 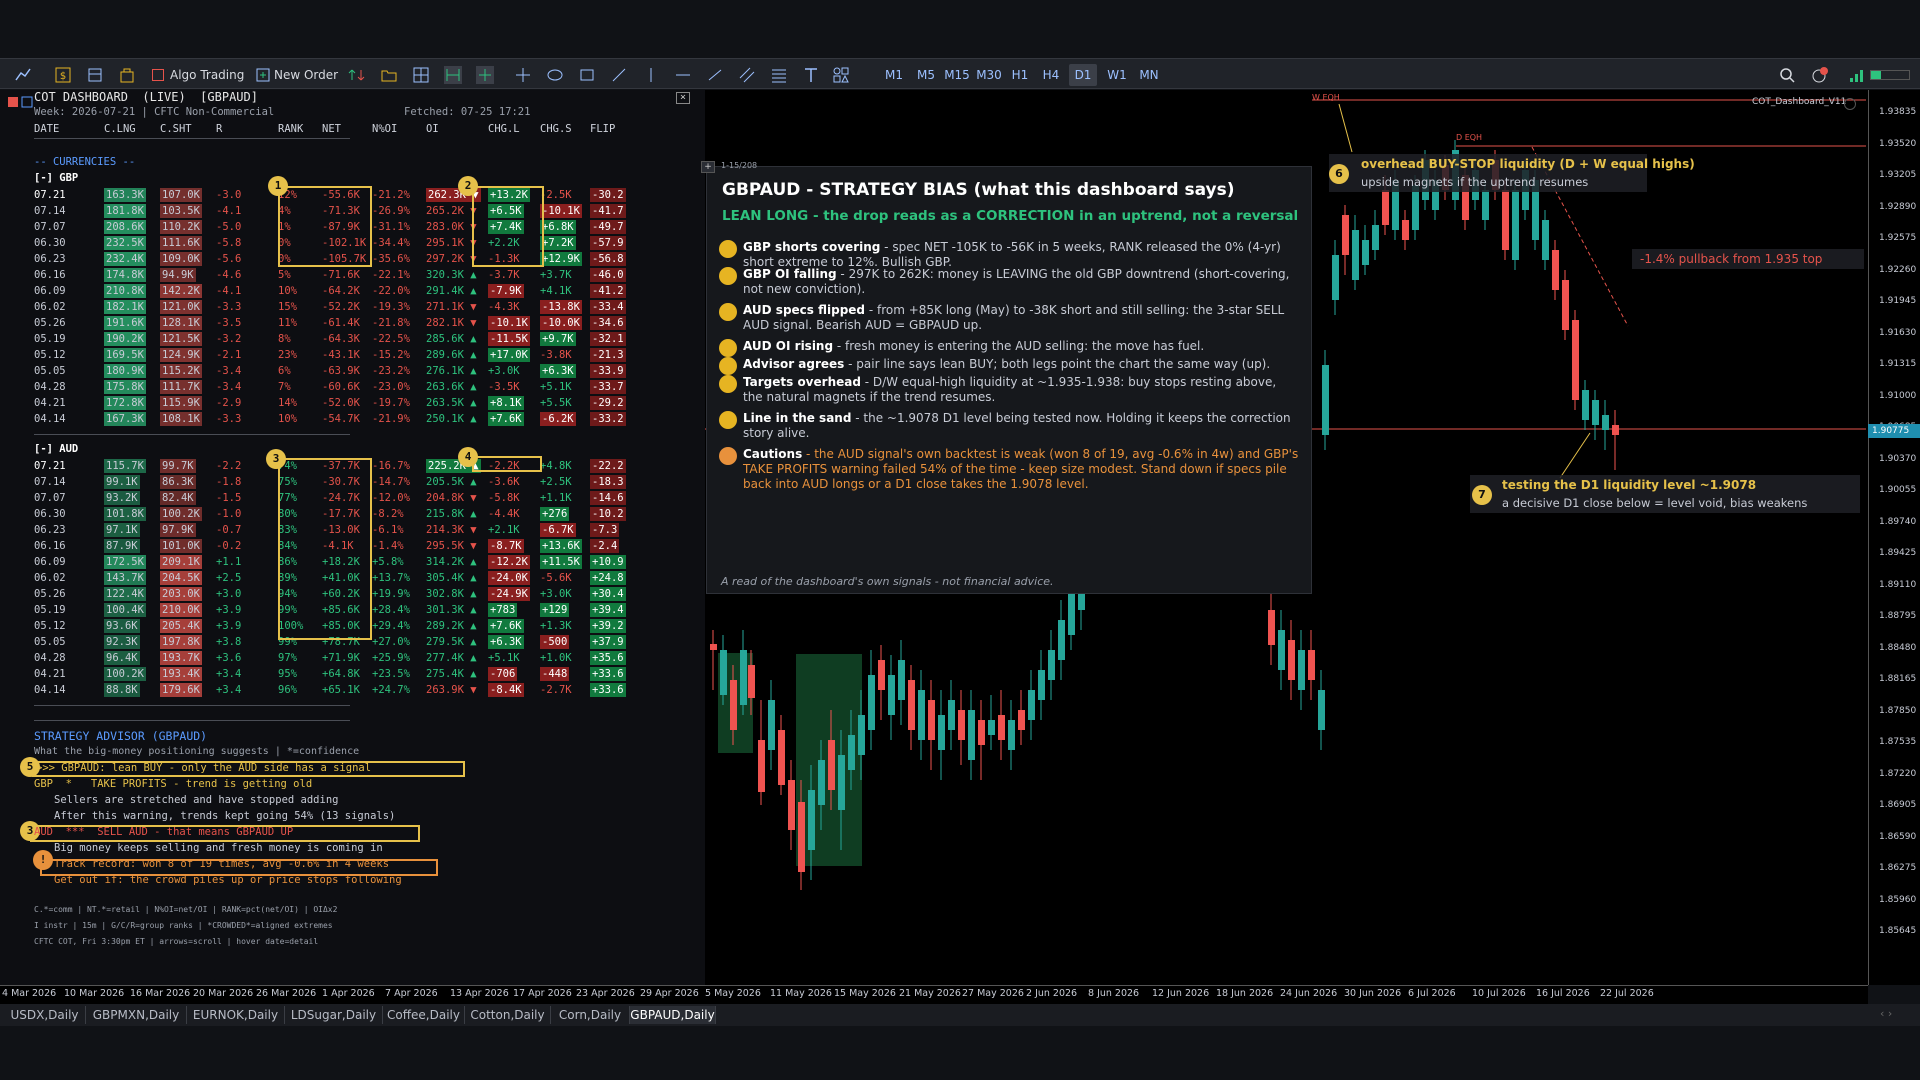 What do you see at coordinates (56, 449) in the screenshot?
I see `aud-group-label: [-] AUD` at bounding box center [56, 449].